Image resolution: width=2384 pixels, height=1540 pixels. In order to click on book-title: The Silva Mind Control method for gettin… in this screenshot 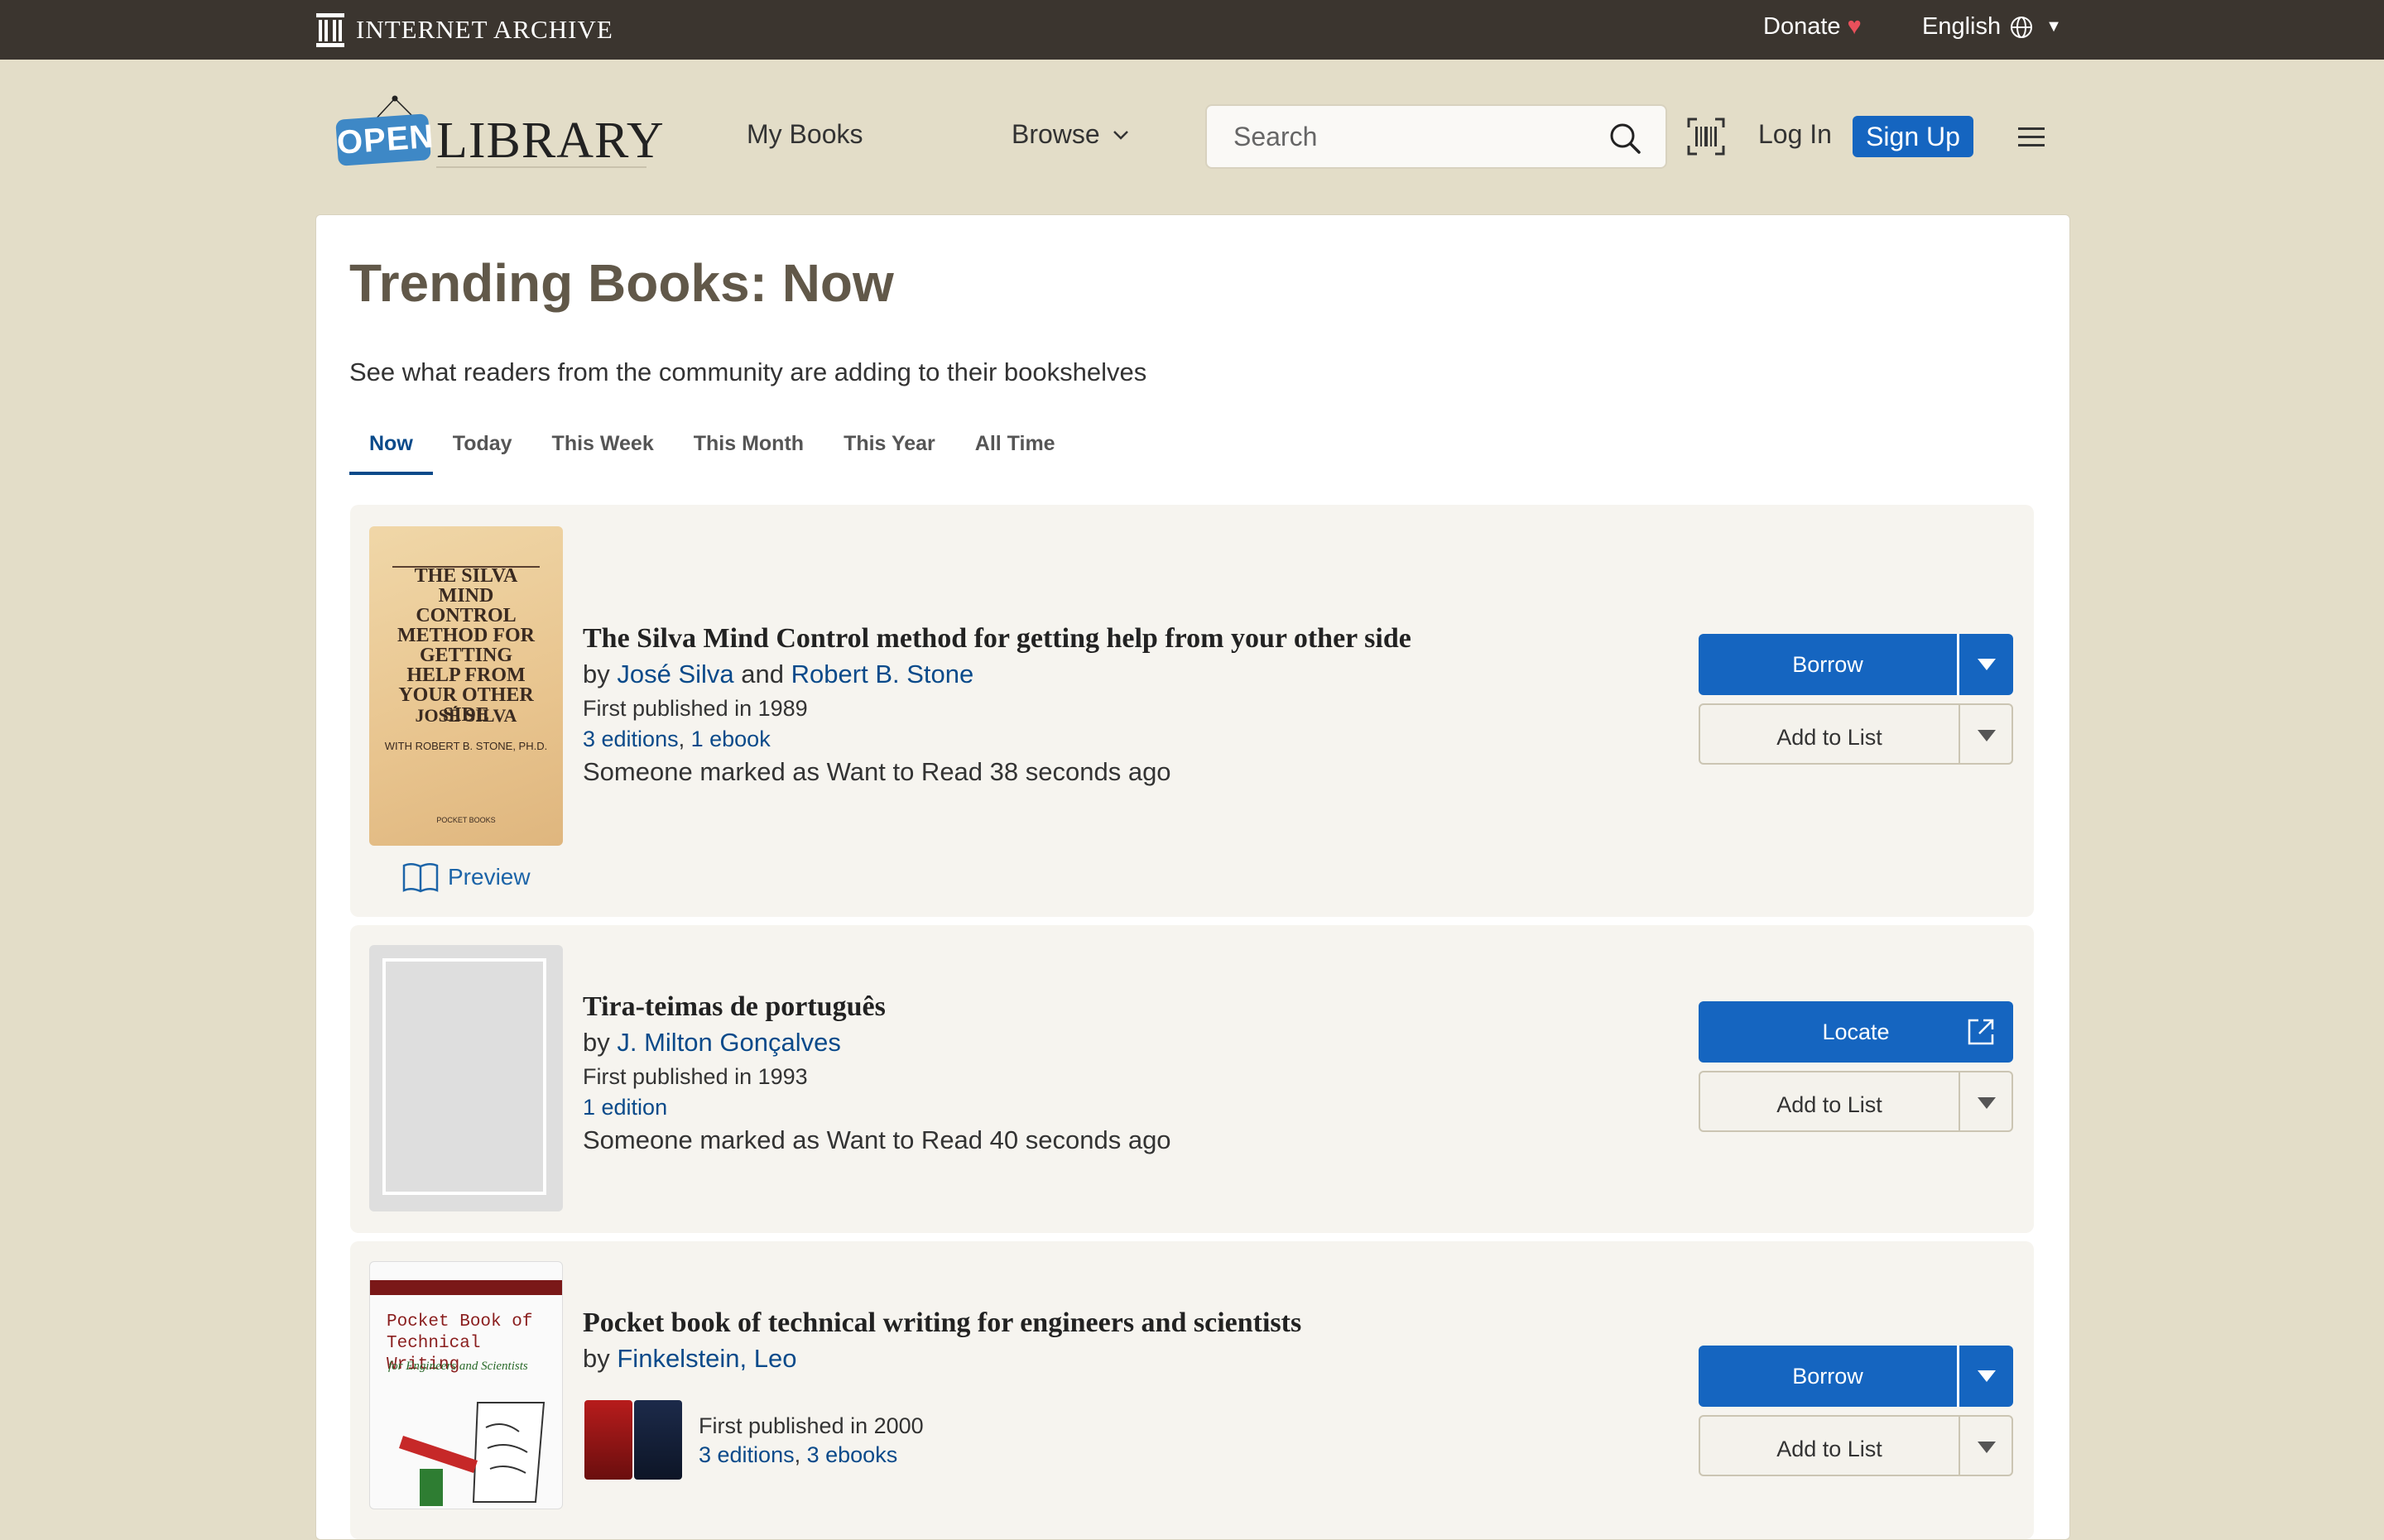, I will do `click(997, 639)`.